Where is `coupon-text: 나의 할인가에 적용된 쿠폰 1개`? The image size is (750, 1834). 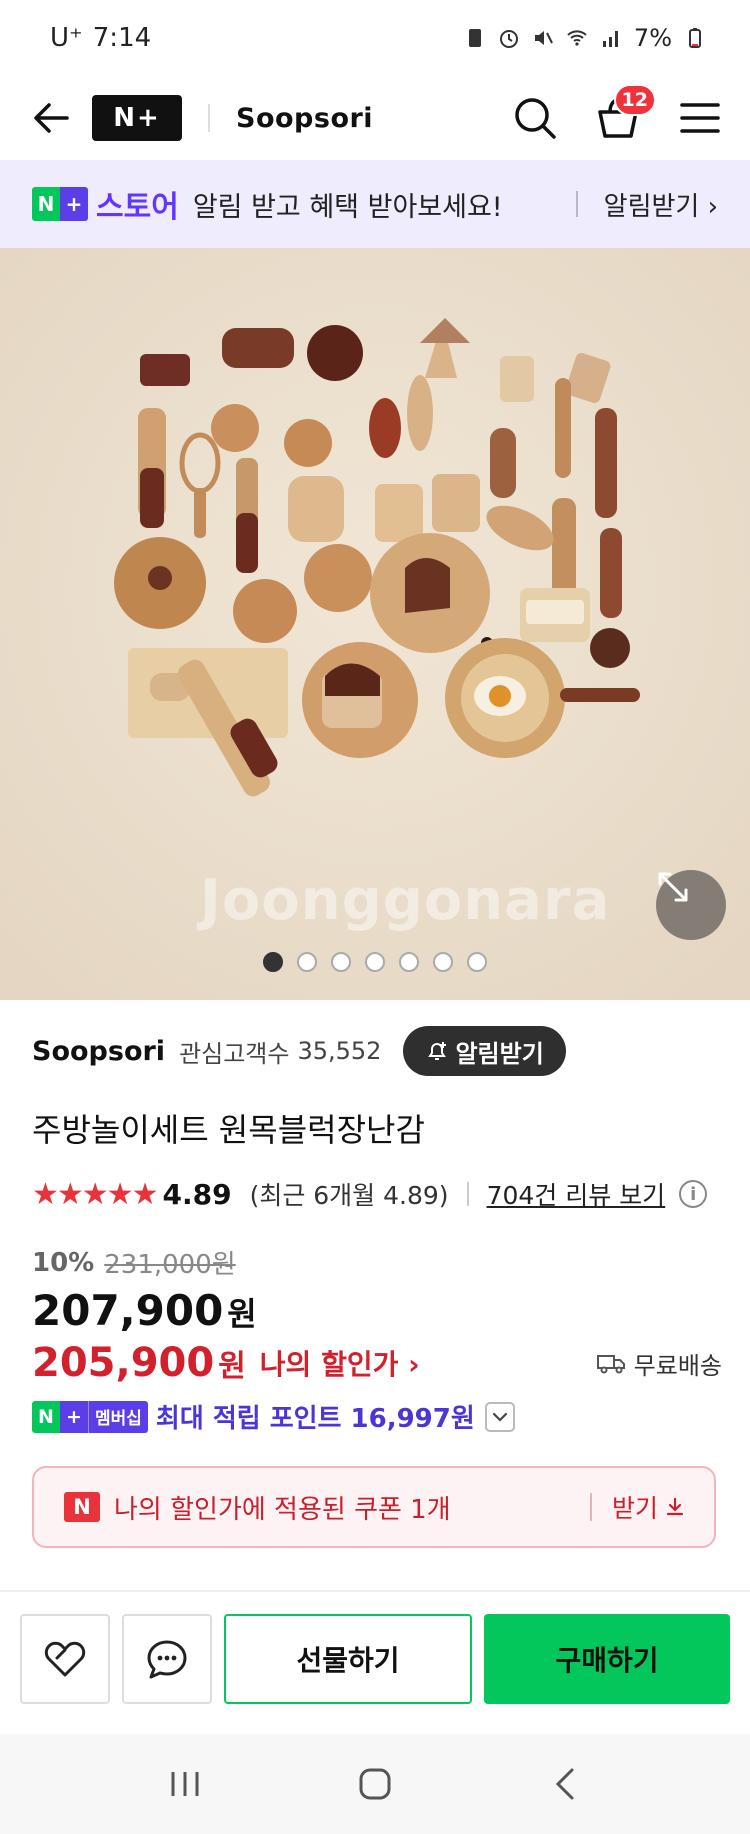
coupon-text: 나의 할인가에 적용된 쿠폰 1개 is located at coordinates (282, 1509).